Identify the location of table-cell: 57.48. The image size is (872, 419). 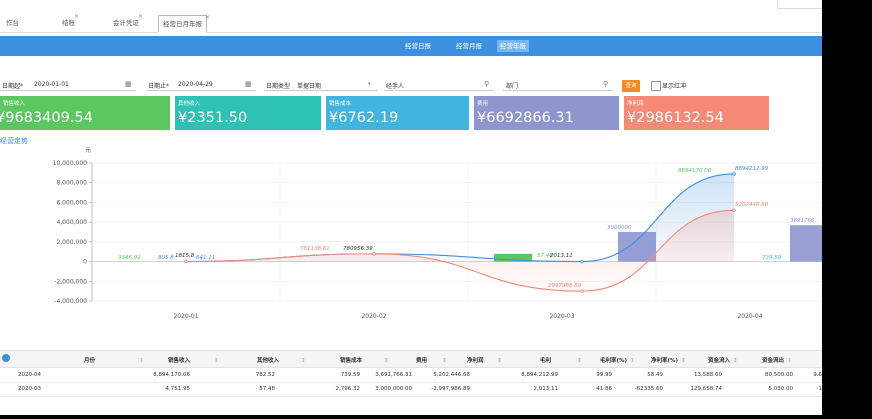
(267, 389).